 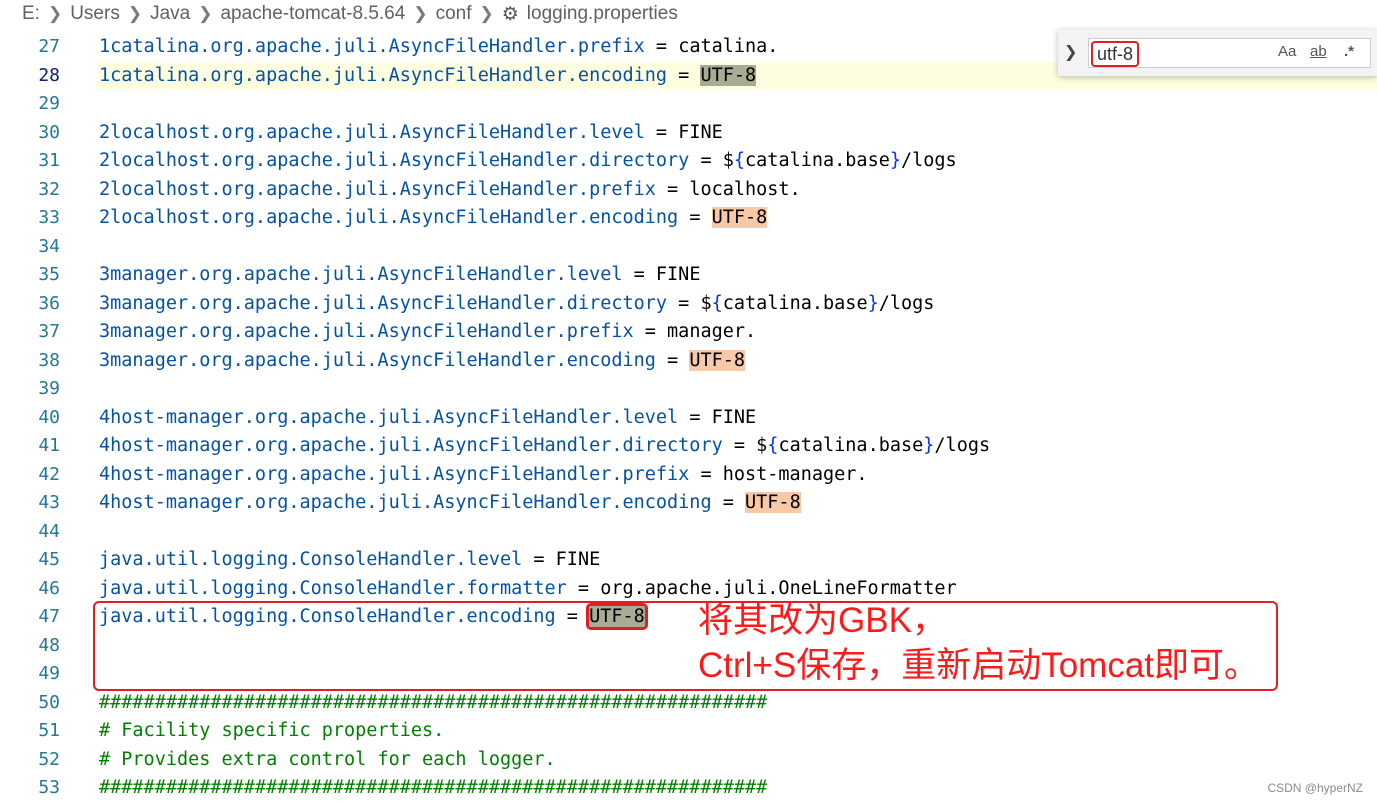 What do you see at coordinates (49, 673) in the screenshot?
I see `line-number: 49` at bounding box center [49, 673].